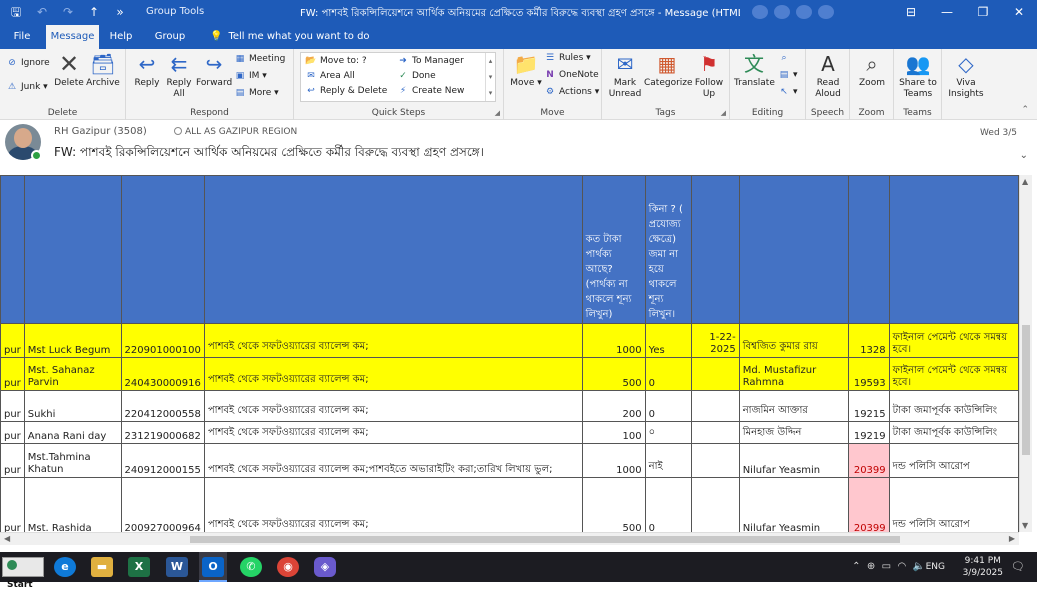 This screenshot has width=1037, height=594. What do you see at coordinates (170, 37) in the screenshot?
I see `tab-group: Group` at bounding box center [170, 37].